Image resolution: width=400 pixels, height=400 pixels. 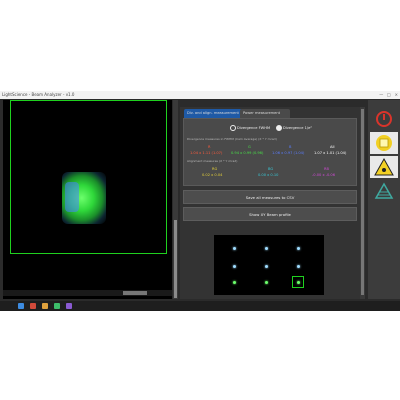 What do you see at coordinates (268, 175) in the screenshot?
I see `align-bg-value: 0.00 x 0.10` at bounding box center [268, 175].